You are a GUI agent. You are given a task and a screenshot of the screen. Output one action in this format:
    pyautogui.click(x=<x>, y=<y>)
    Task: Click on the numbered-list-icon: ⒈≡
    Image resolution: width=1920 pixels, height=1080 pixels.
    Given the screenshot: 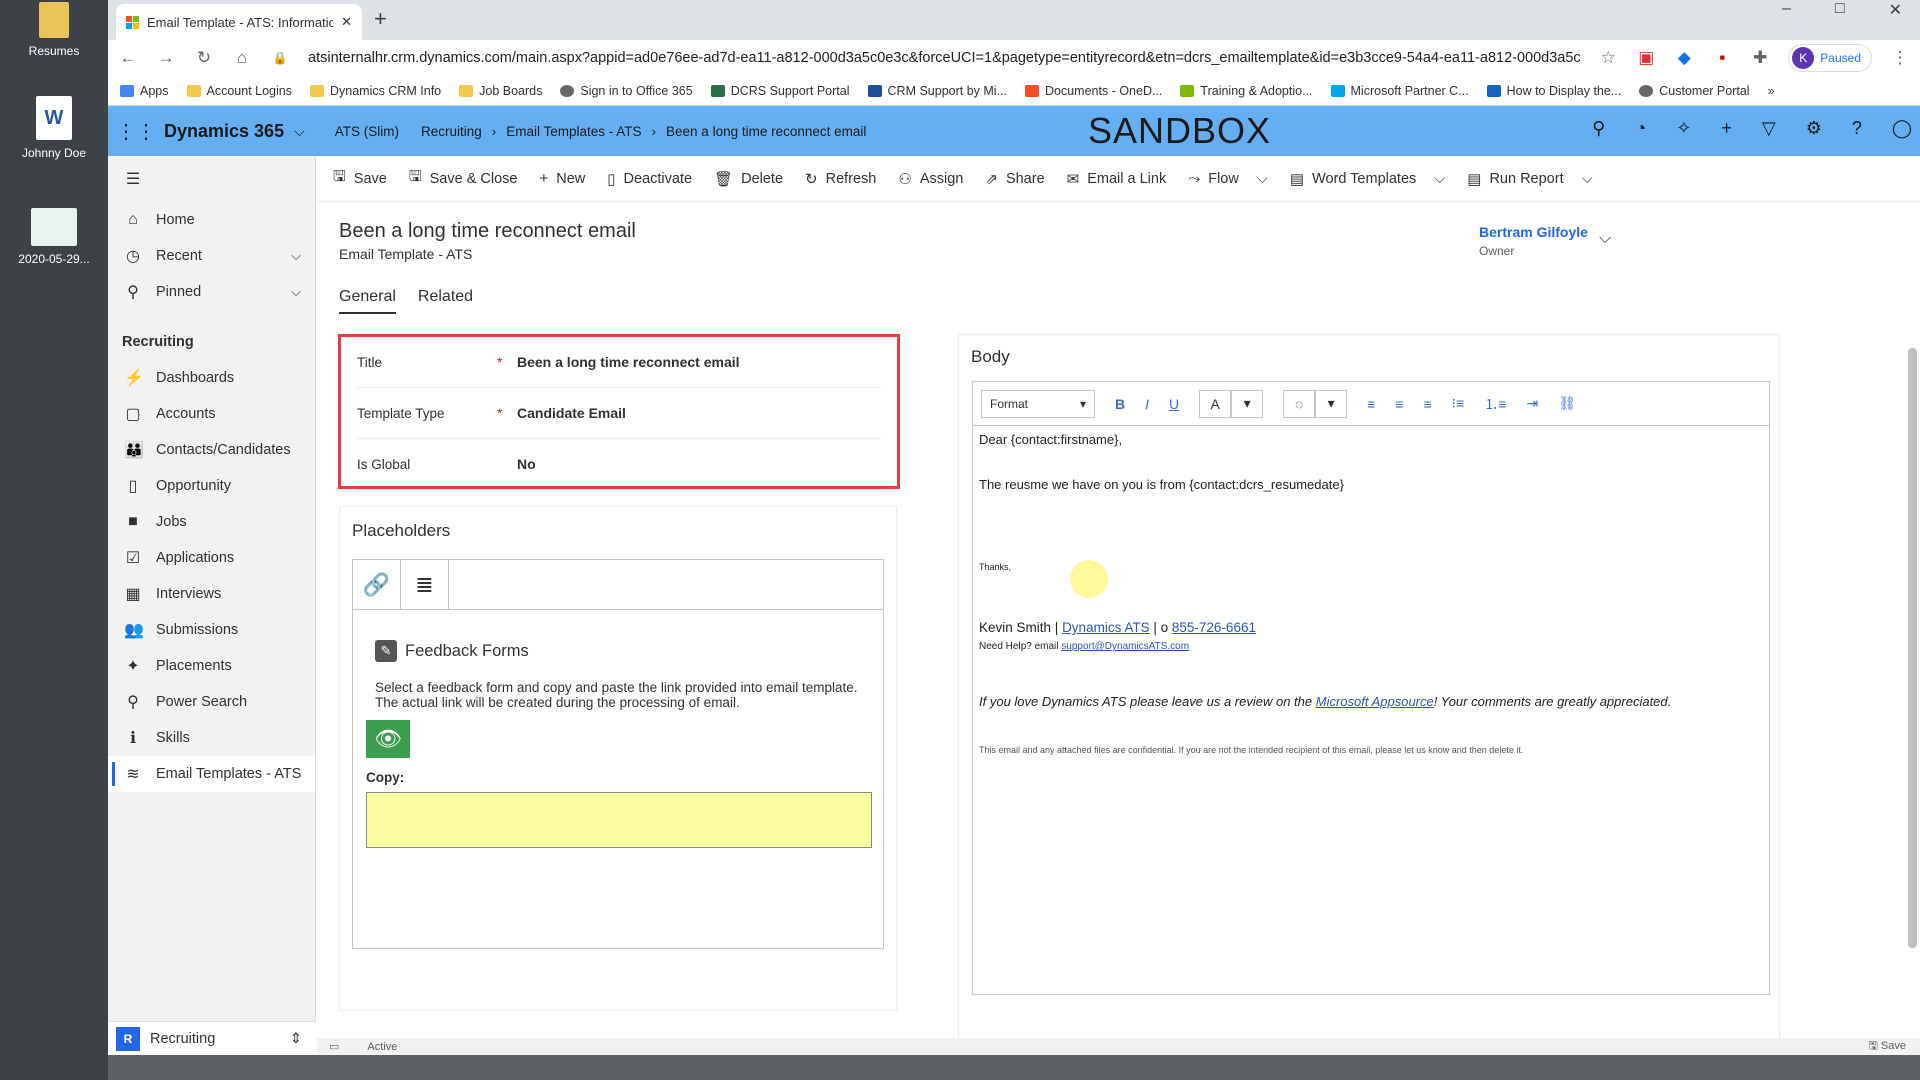 What is the action you would take?
    pyautogui.click(x=1495, y=404)
    